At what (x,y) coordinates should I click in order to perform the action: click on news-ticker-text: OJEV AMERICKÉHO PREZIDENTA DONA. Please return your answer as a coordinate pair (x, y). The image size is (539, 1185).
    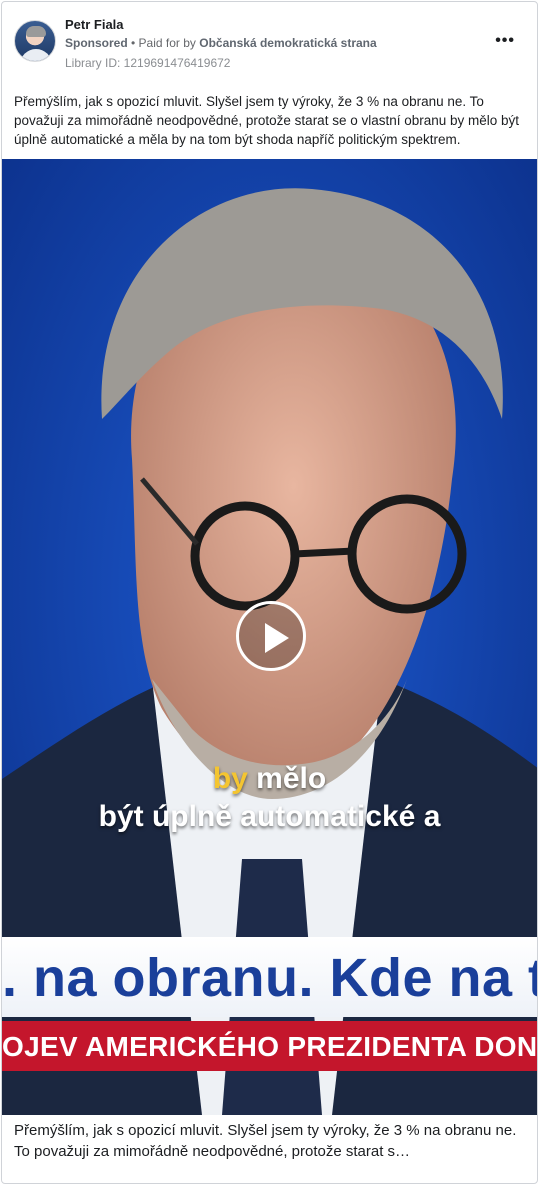
    Looking at the image, I should click on (269, 1046).